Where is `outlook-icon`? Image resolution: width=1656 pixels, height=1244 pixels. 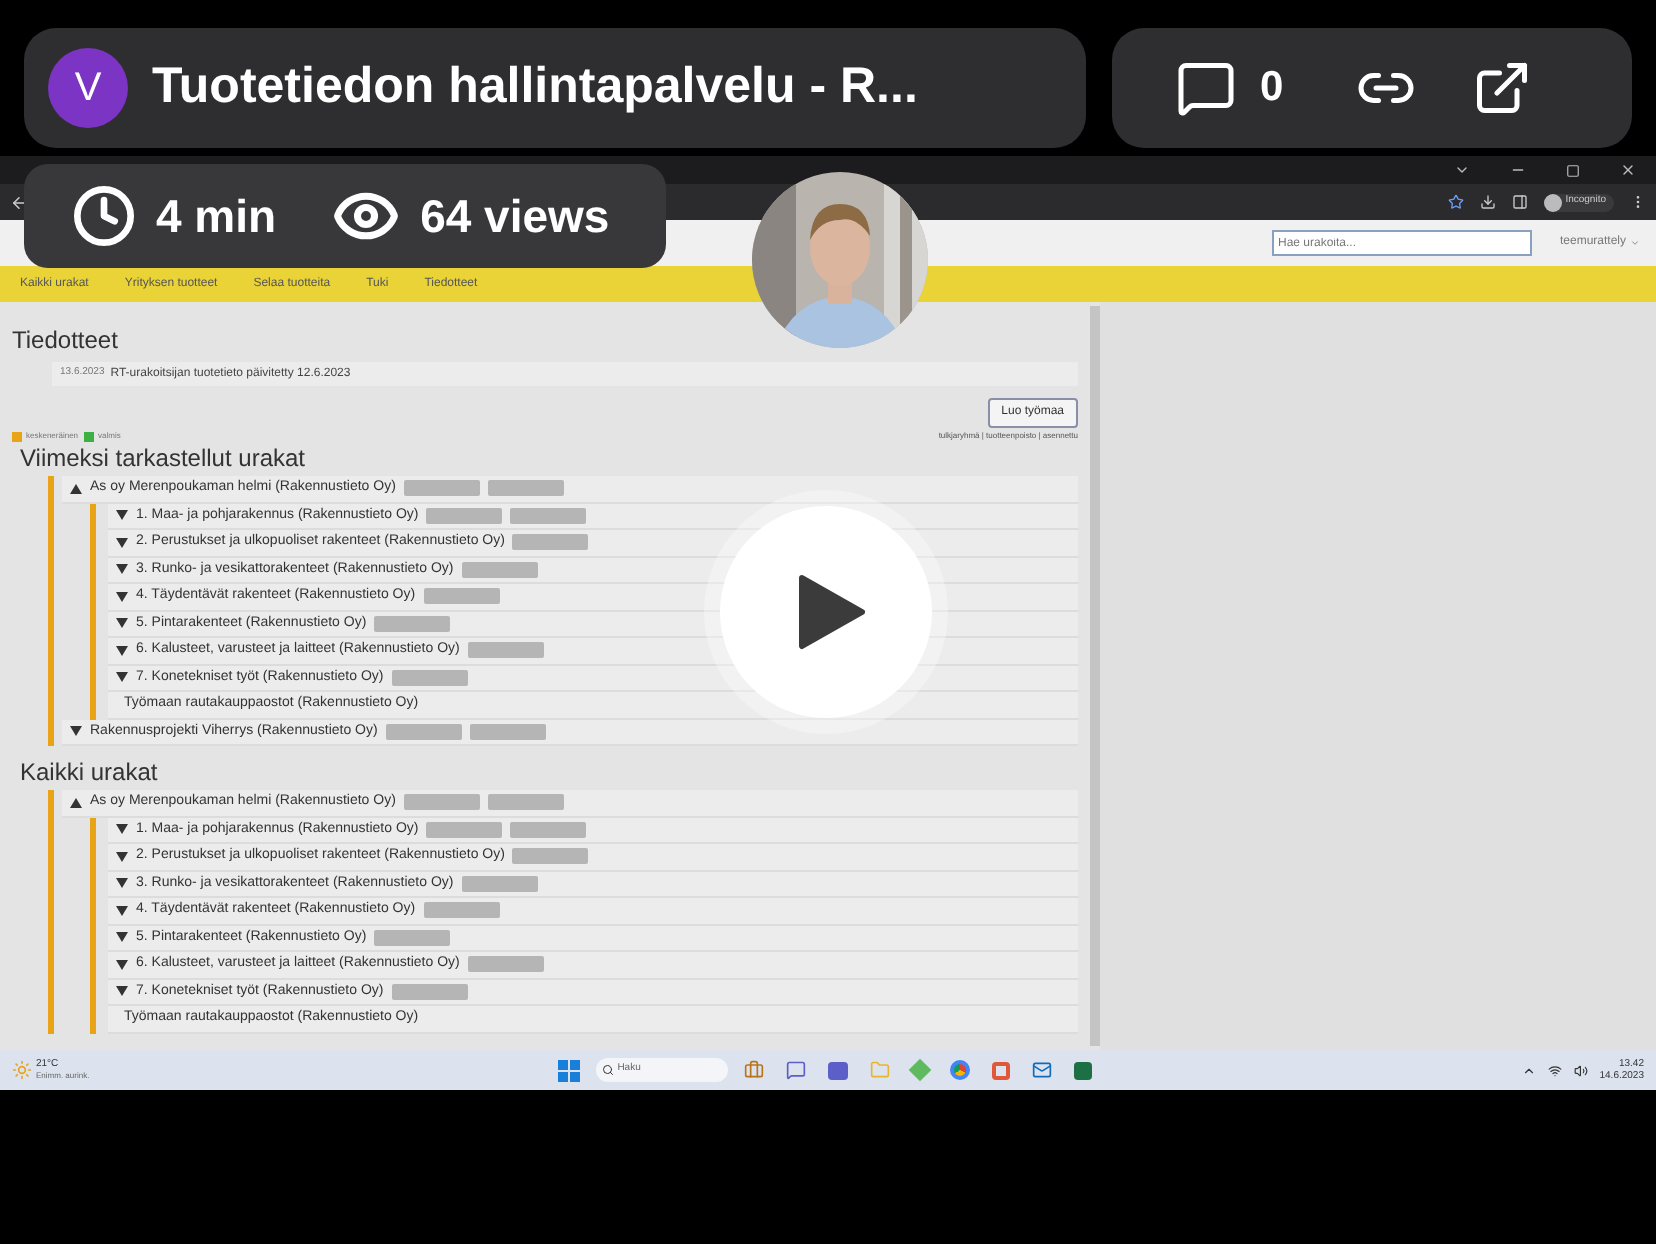
outlook-icon is located at coordinates (1041, 1070).